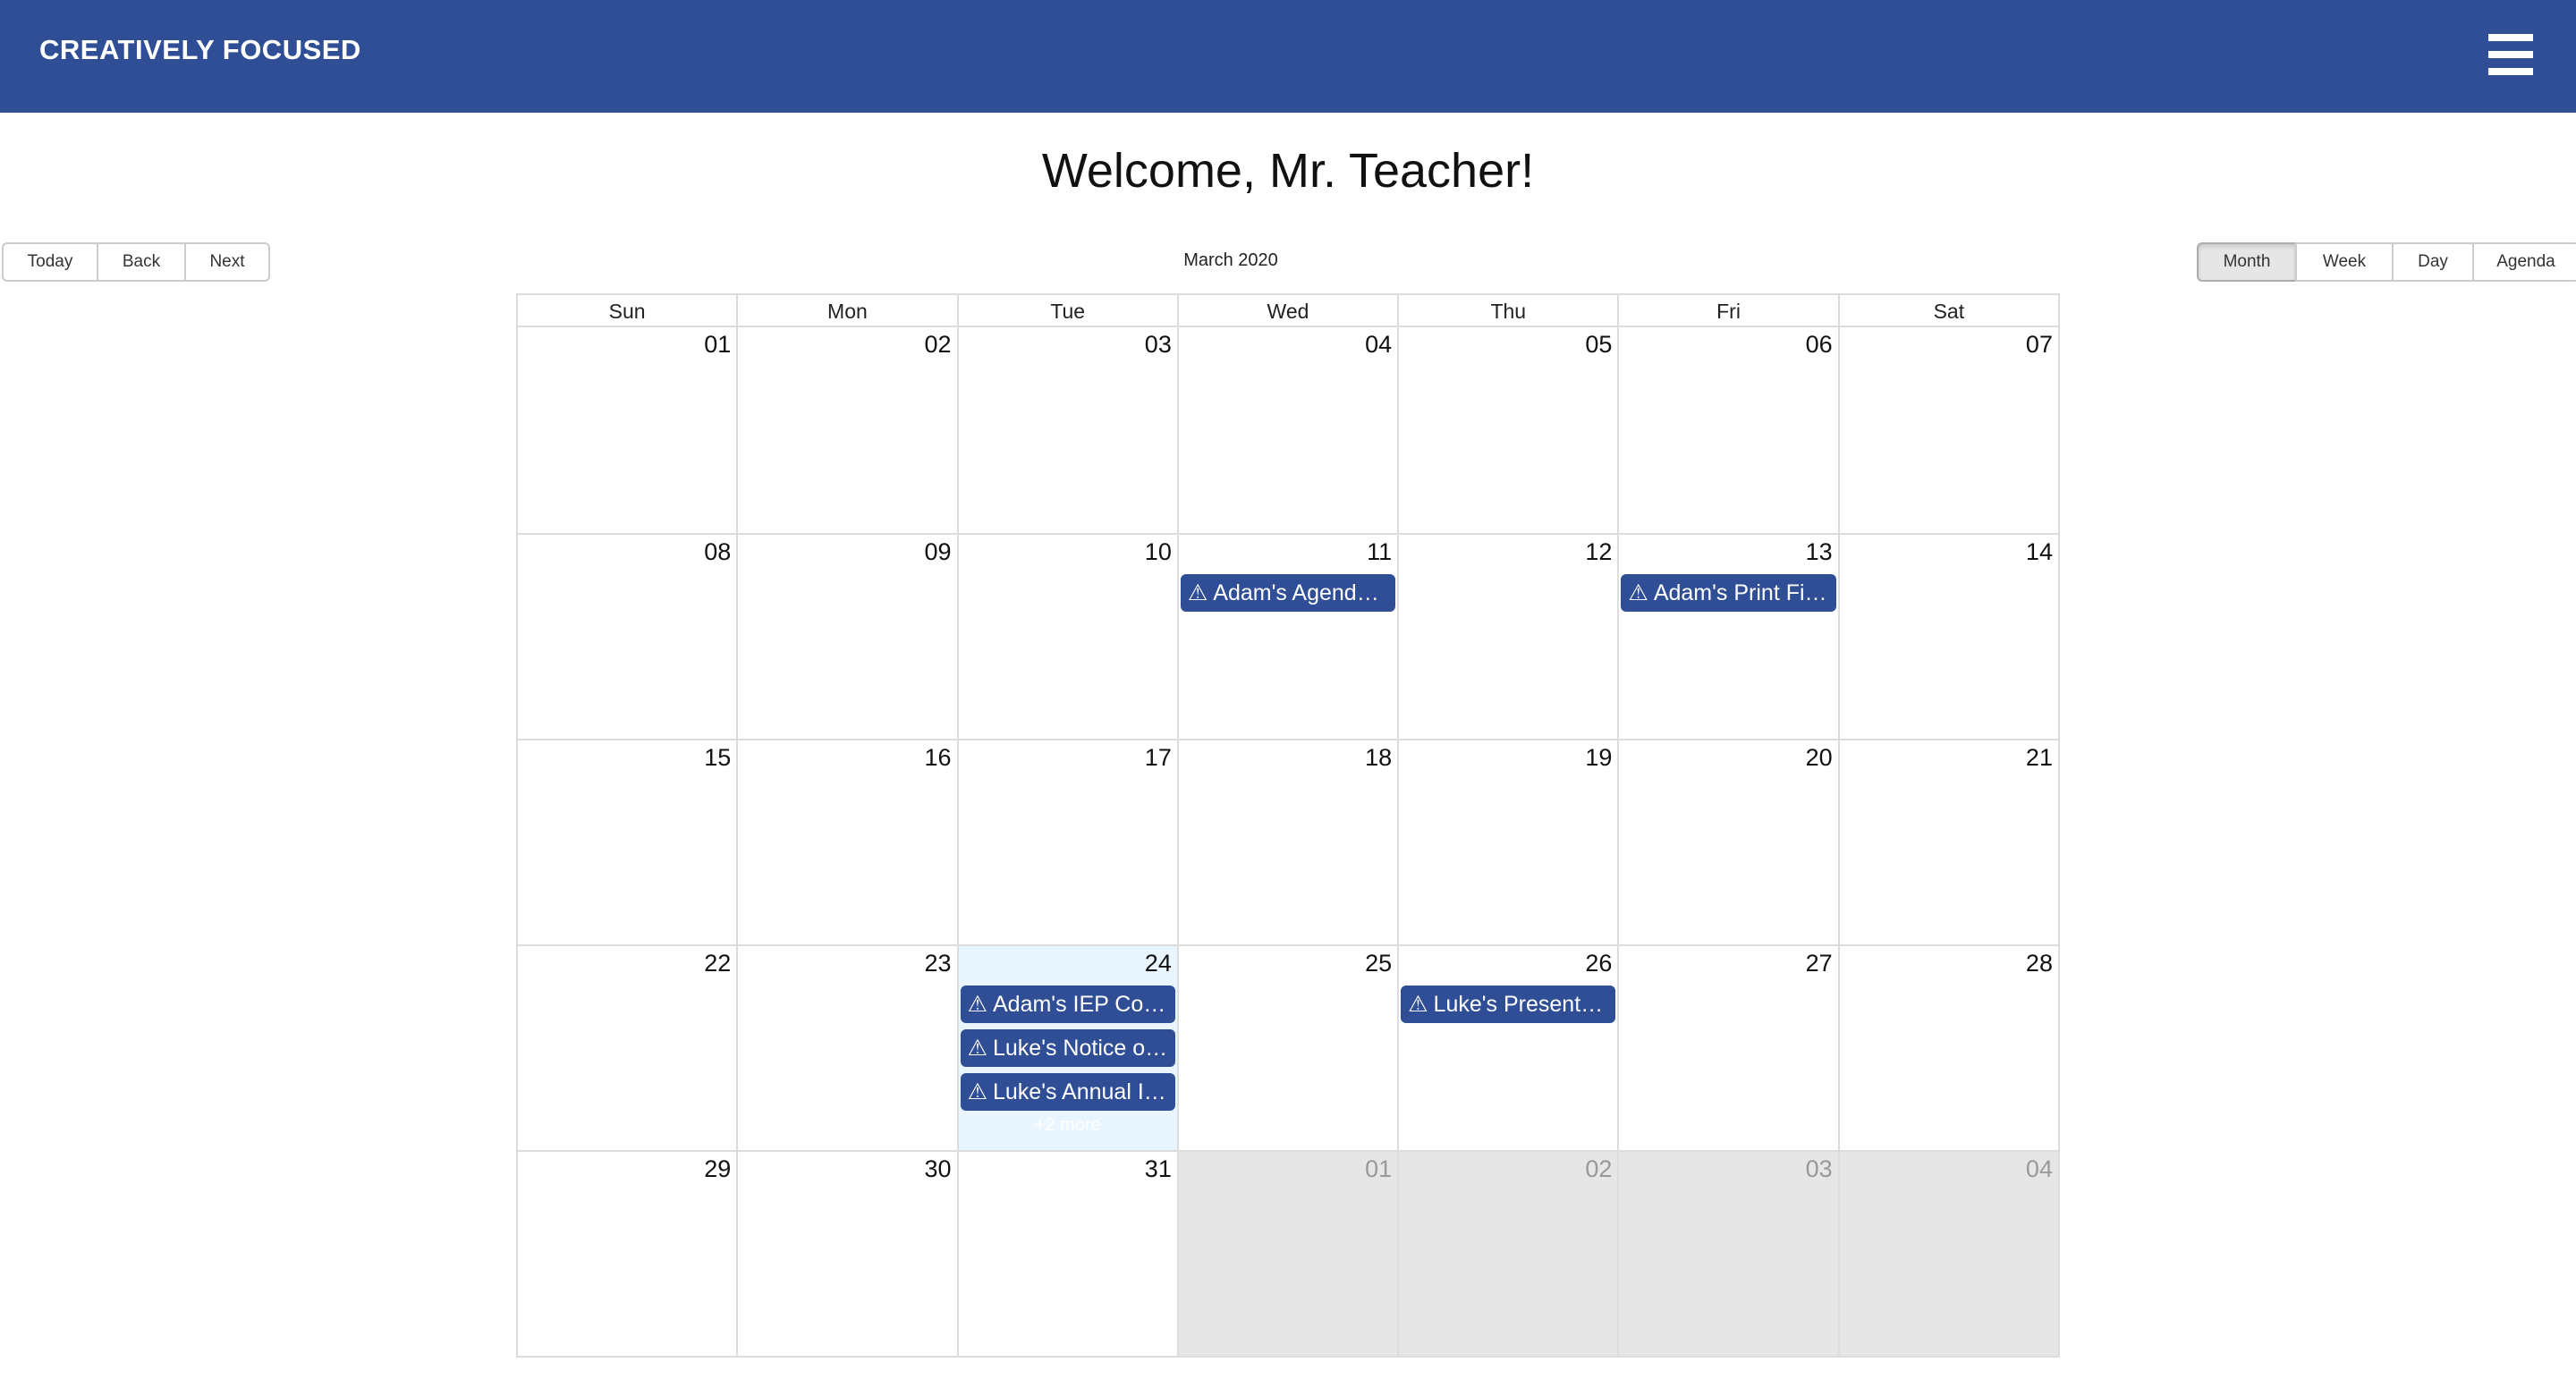 The height and width of the screenshot is (1379, 2576). Describe the element at coordinates (627, 1254) in the screenshot. I see `day-cell: 29` at that location.